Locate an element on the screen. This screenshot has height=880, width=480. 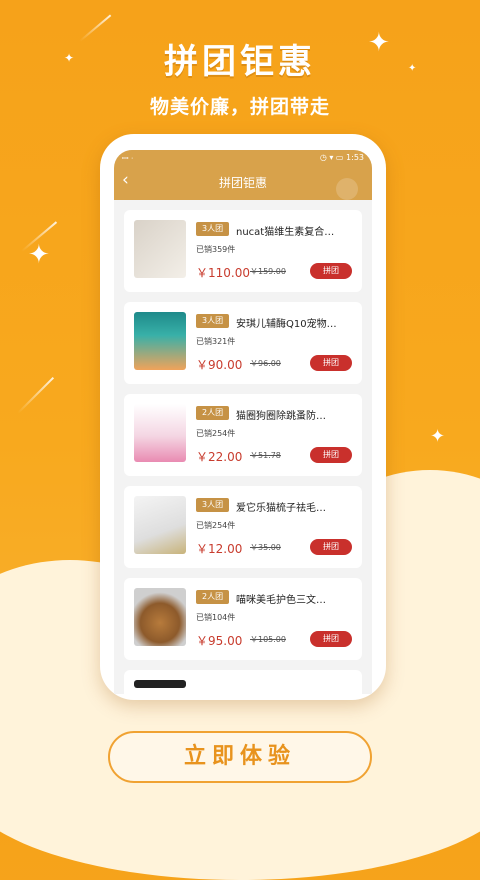
list-item: 3人团 爱它乐猫梳子祛毛… 已销254件 ￥12.00 ￥35.00 拼团 is located at coordinates (243, 527).